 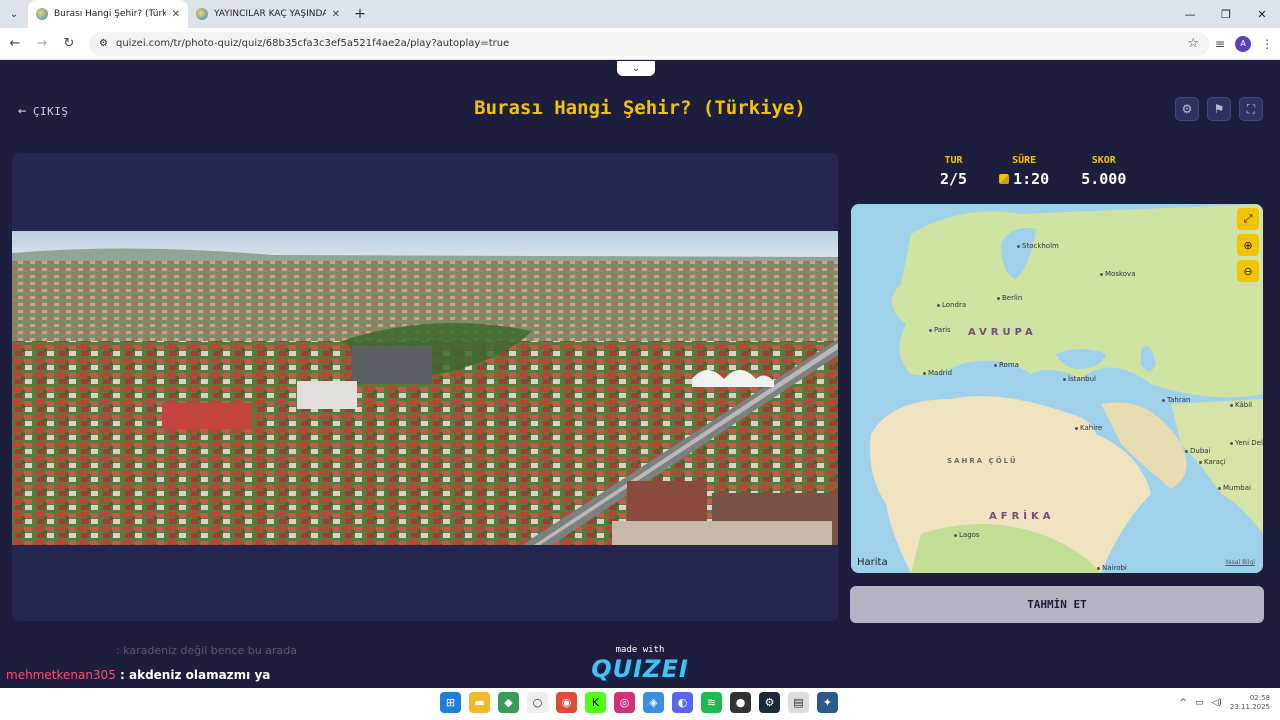 What do you see at coordinates (537, 702) in the screenshot?
I see `search-icon: ○` at bounding box center [537, 702].